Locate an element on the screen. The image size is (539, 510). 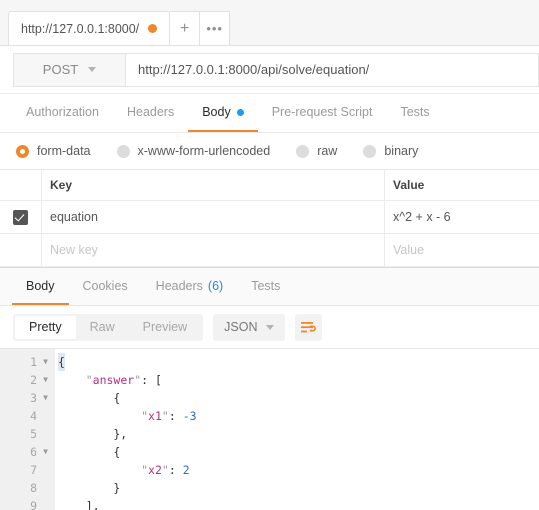
code-line: " x2 ": 2 is located at coordinates (165, 470).